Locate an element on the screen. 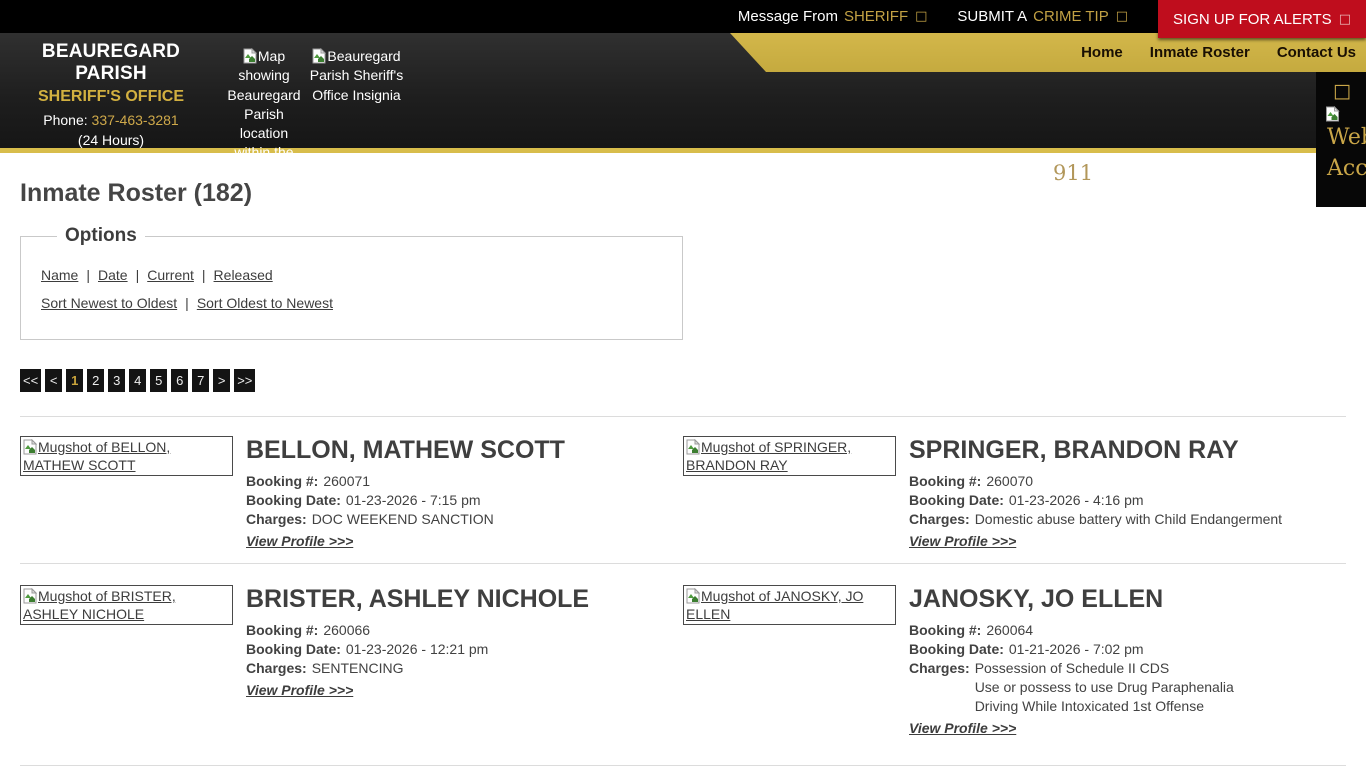 Image resolution: width=1366 pixels, height=768 pixels. pagination-first: << is located at coordinates (31, 380).